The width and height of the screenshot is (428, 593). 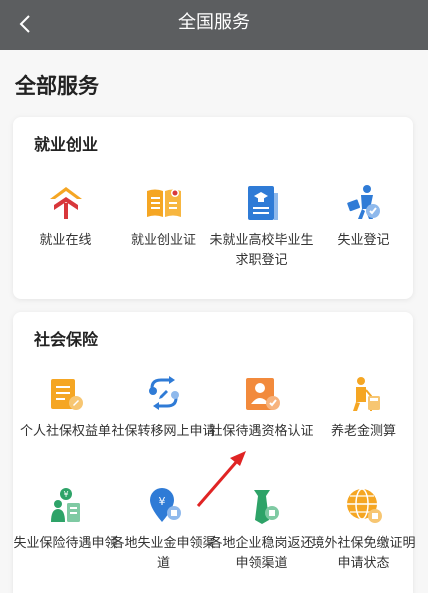 What do you see at coordinates (66, 144) in the screenshot?
I see `employment-card-title: 就业创业` at bounding box center [66, 144].